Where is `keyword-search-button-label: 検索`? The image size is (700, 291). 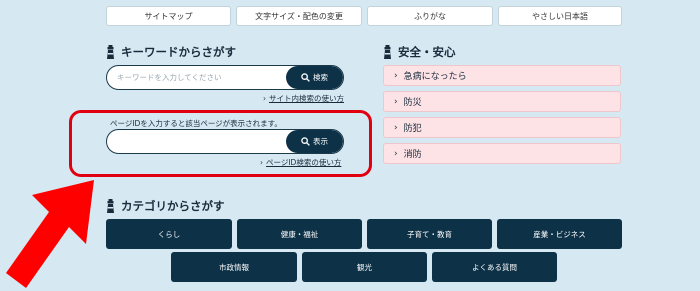
keyword-search-button-label: 検索 is located at coordinates (320, 77).